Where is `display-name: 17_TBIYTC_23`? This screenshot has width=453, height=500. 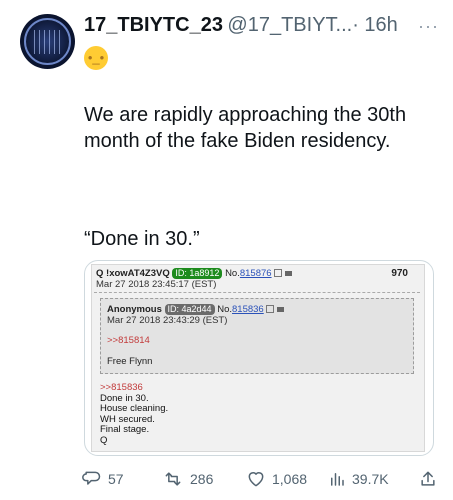
display-name: 17_TBIYTC_23 is located at coordinates (153, 25).